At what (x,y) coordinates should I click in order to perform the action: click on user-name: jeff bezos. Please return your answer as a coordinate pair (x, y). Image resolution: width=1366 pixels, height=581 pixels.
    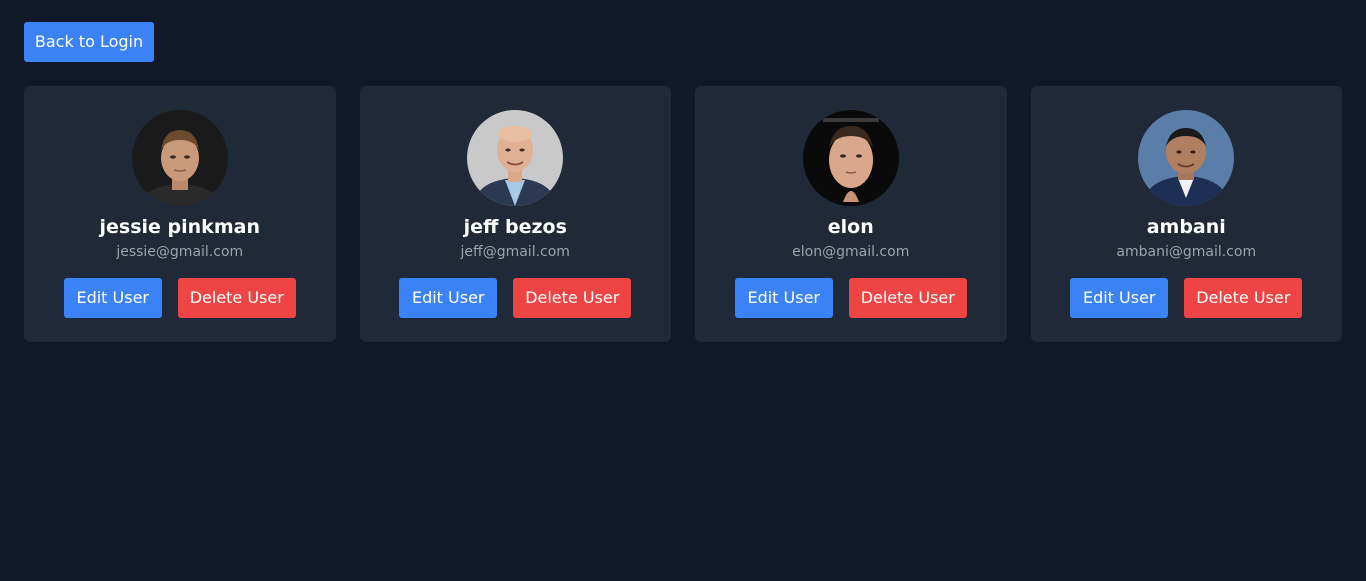
    Looking at the image, I should click on (515, 227).